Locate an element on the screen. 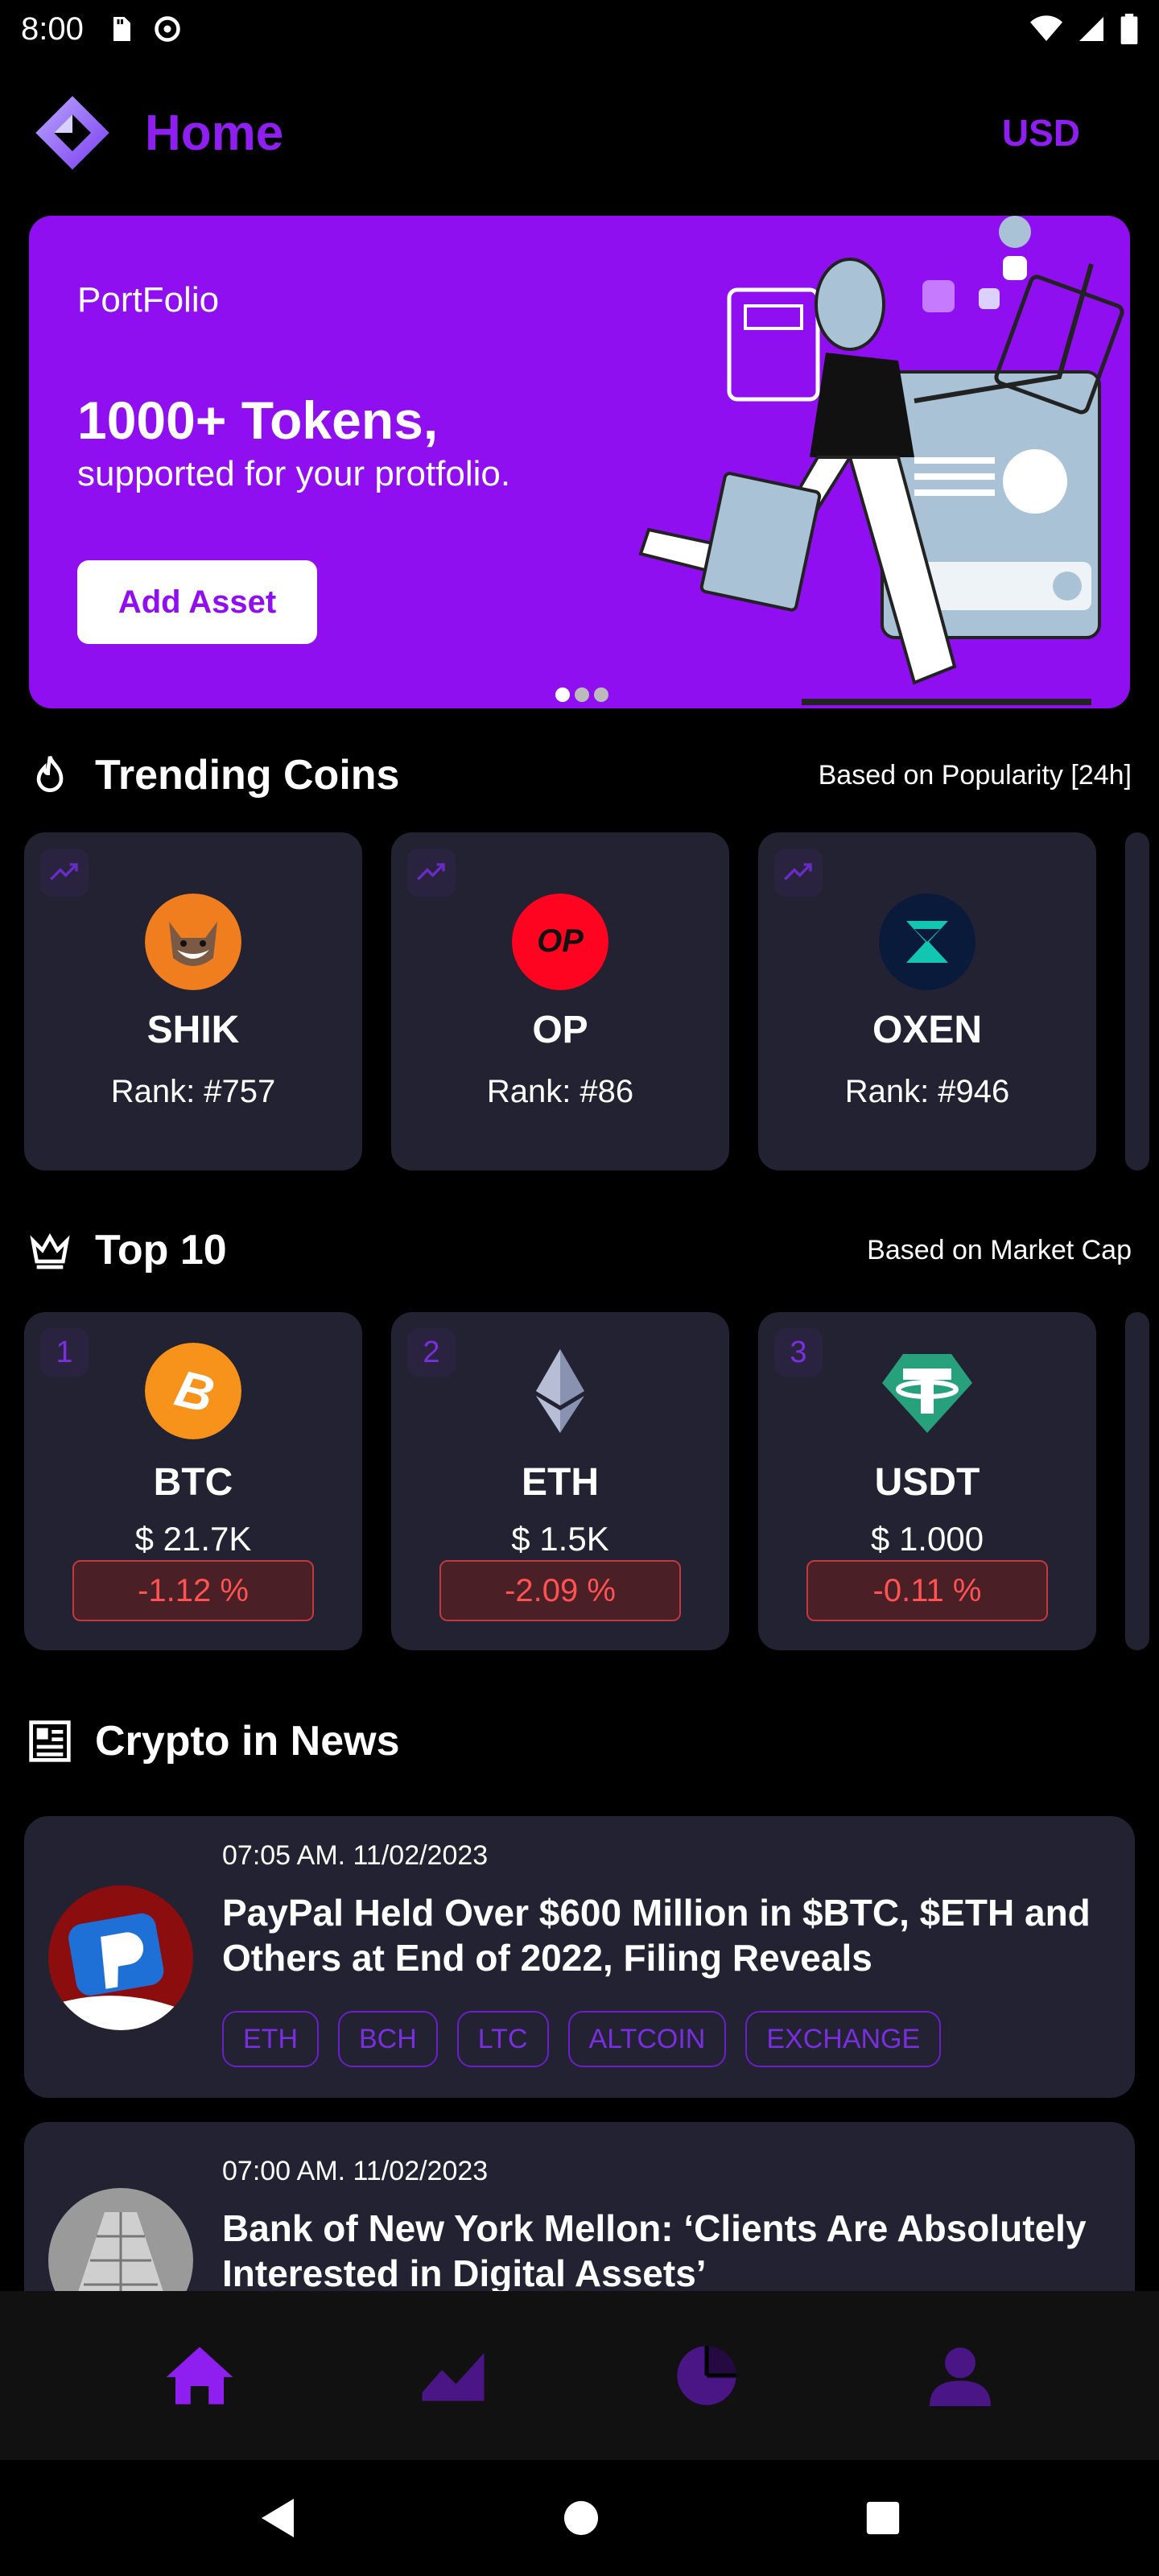 The image size is (1159, 2576). nav-profile is located at coordinates (960, 2375).